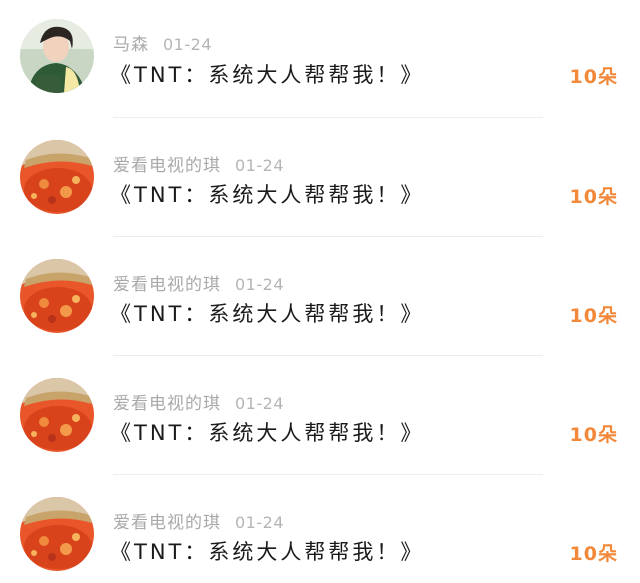  I want to click on username: 马森, so click(131, 45).